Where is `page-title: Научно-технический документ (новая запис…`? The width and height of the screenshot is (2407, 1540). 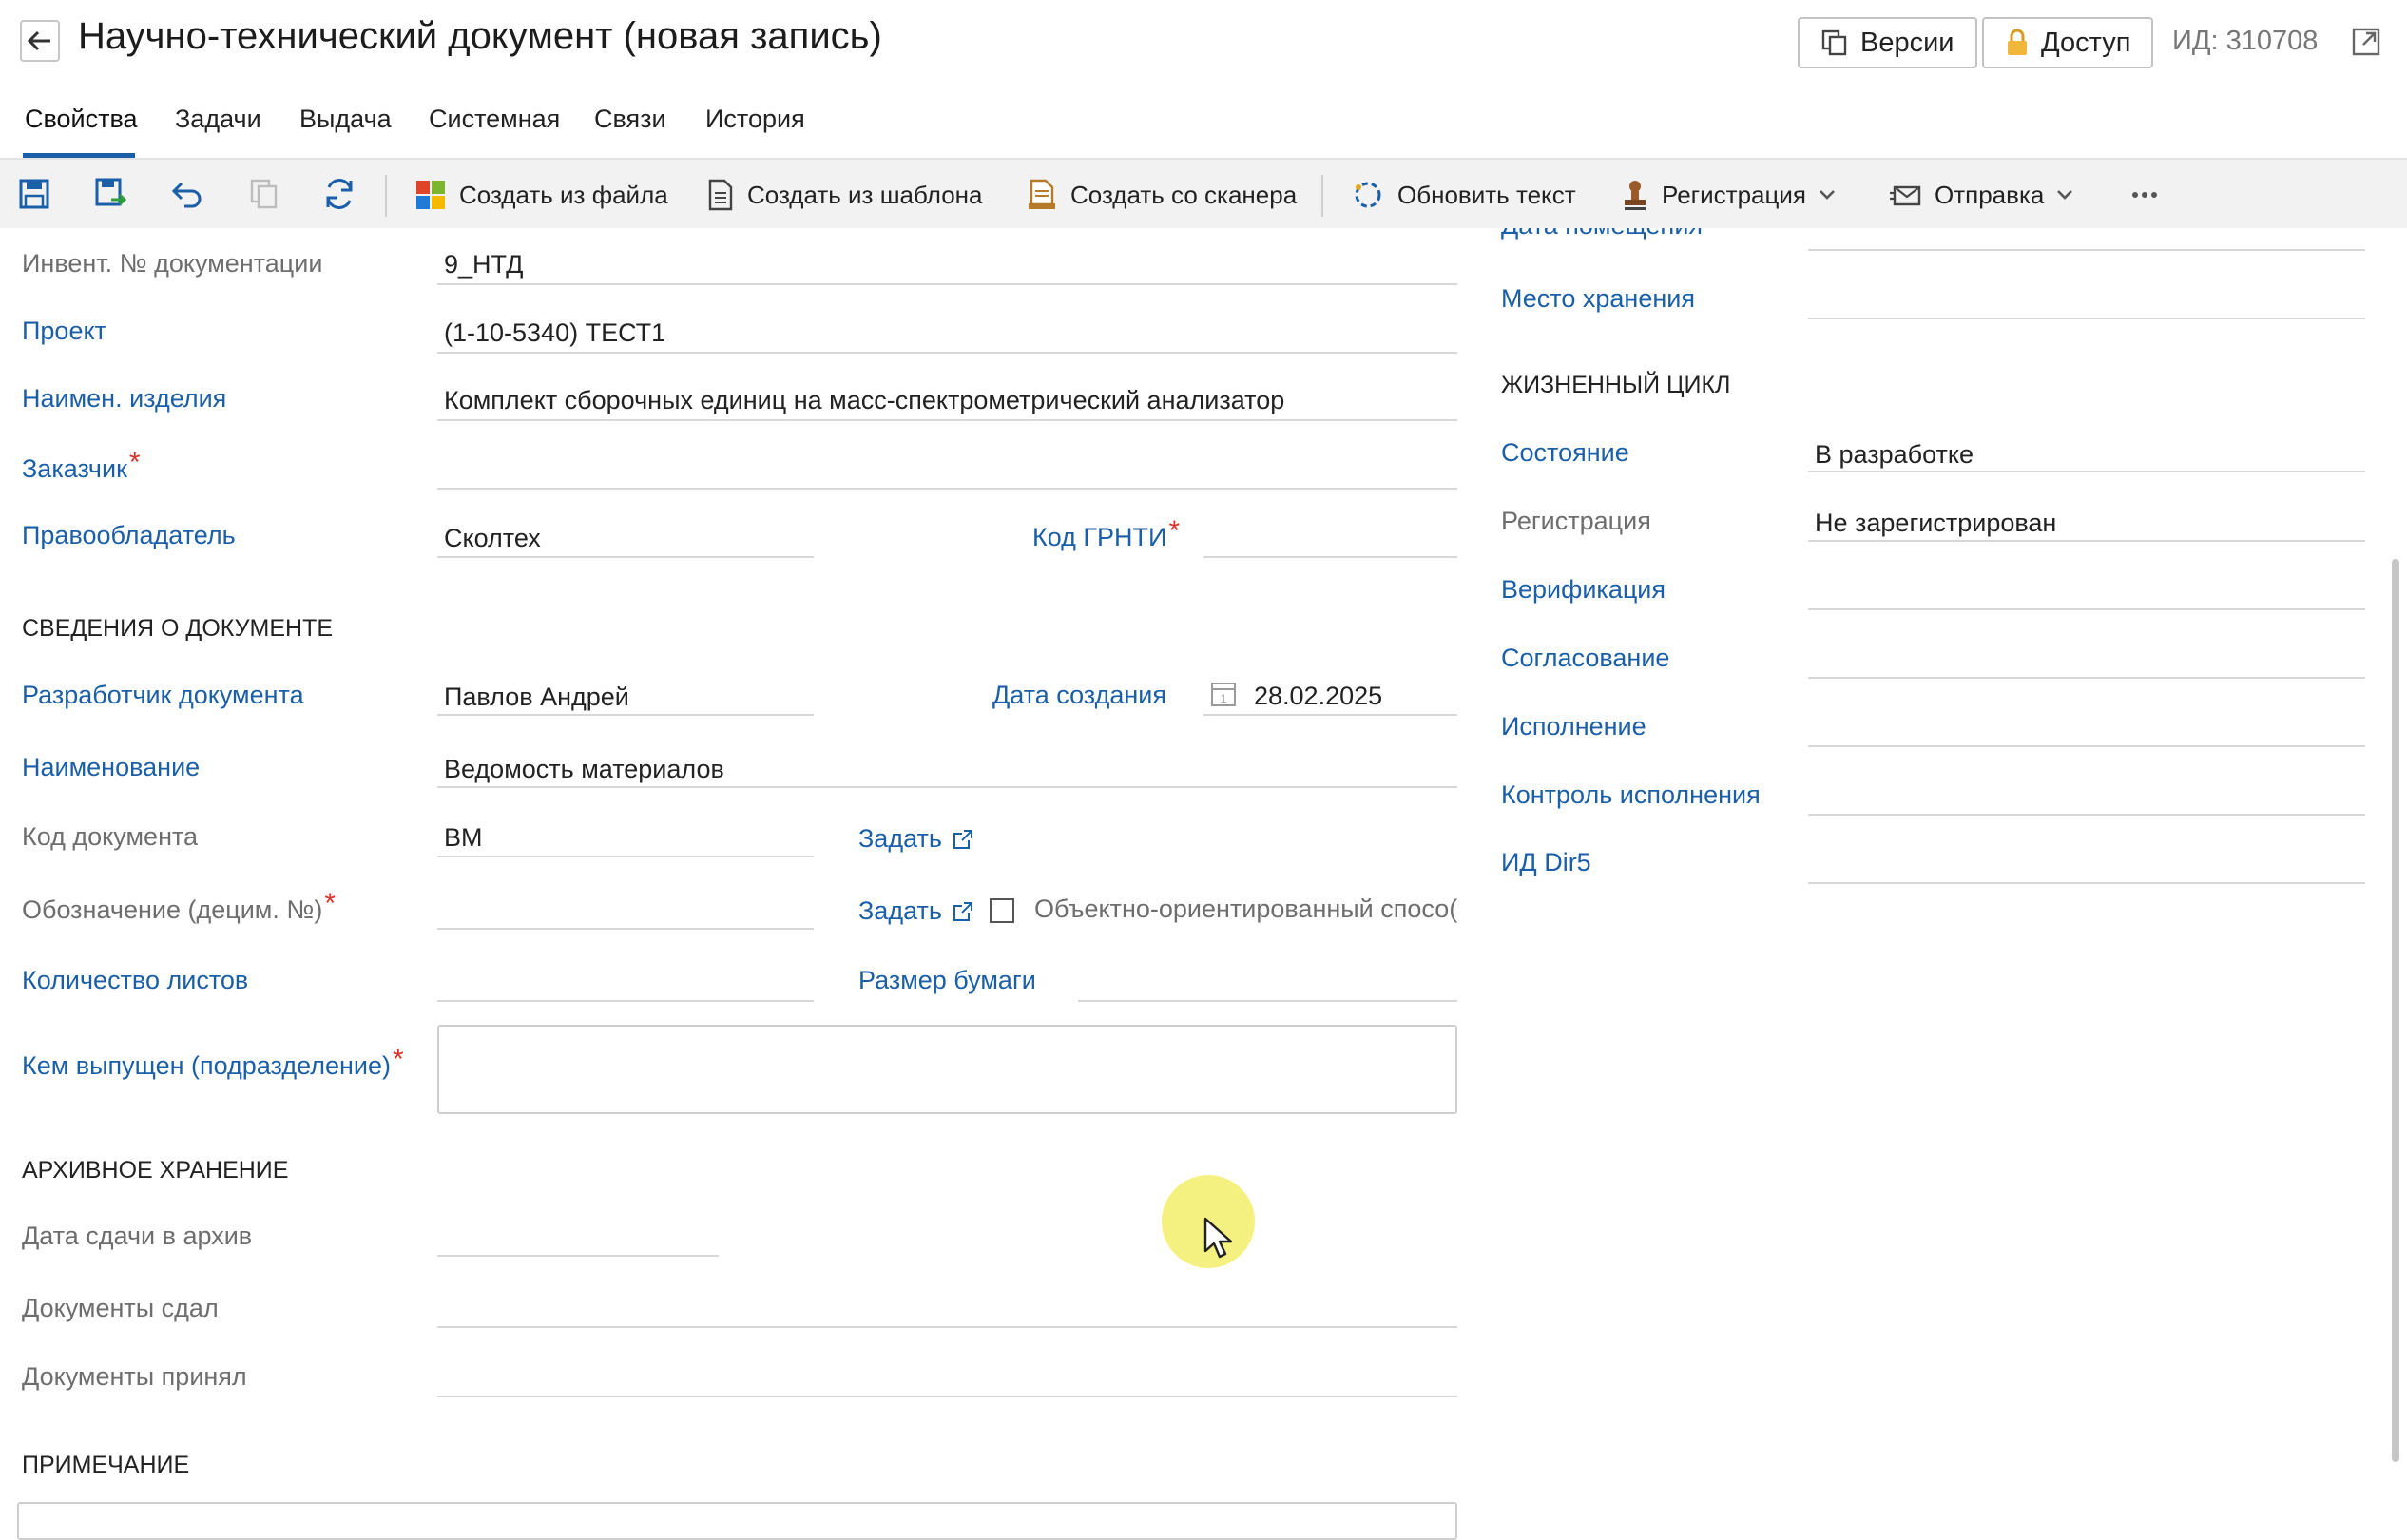
page-title: Научно-технический документ (новая запис… is located at coordinates (480, 36).